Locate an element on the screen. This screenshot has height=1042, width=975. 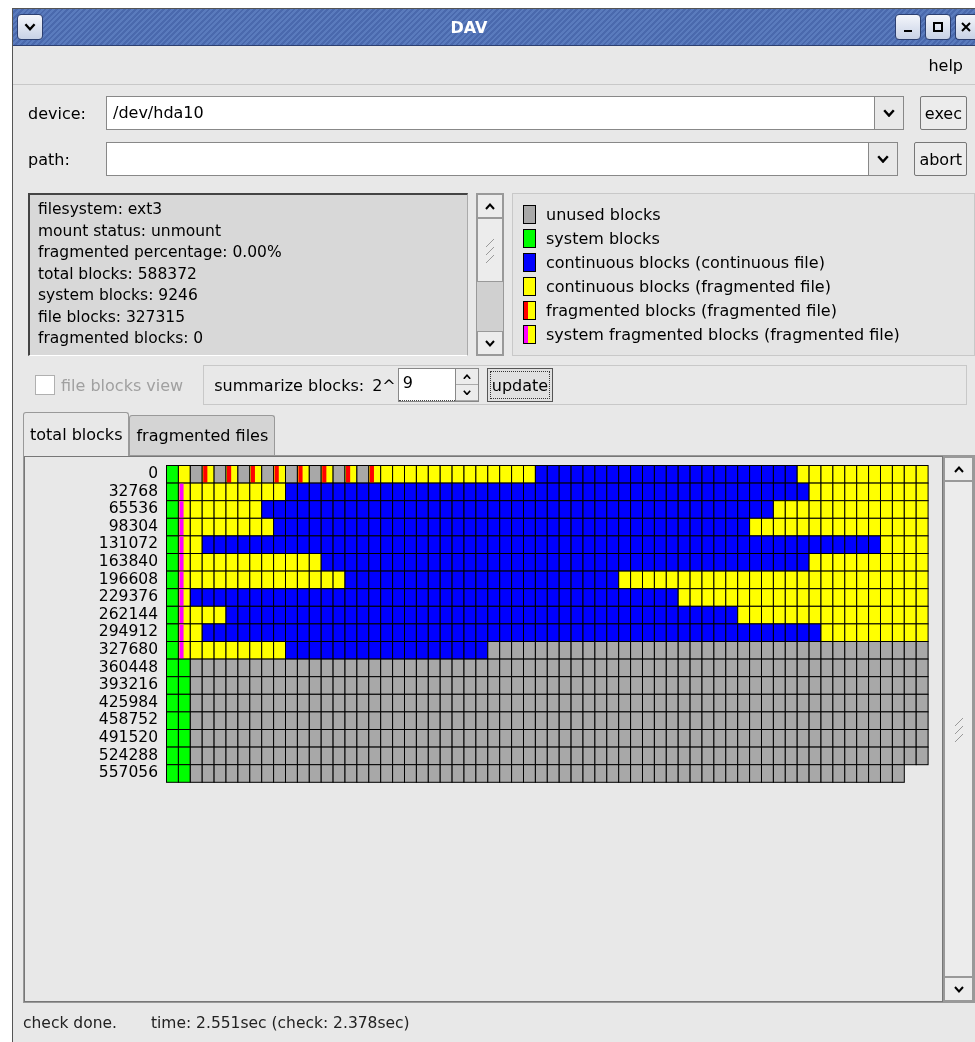
chevron-down-icon is located at coordinates (30, 27).